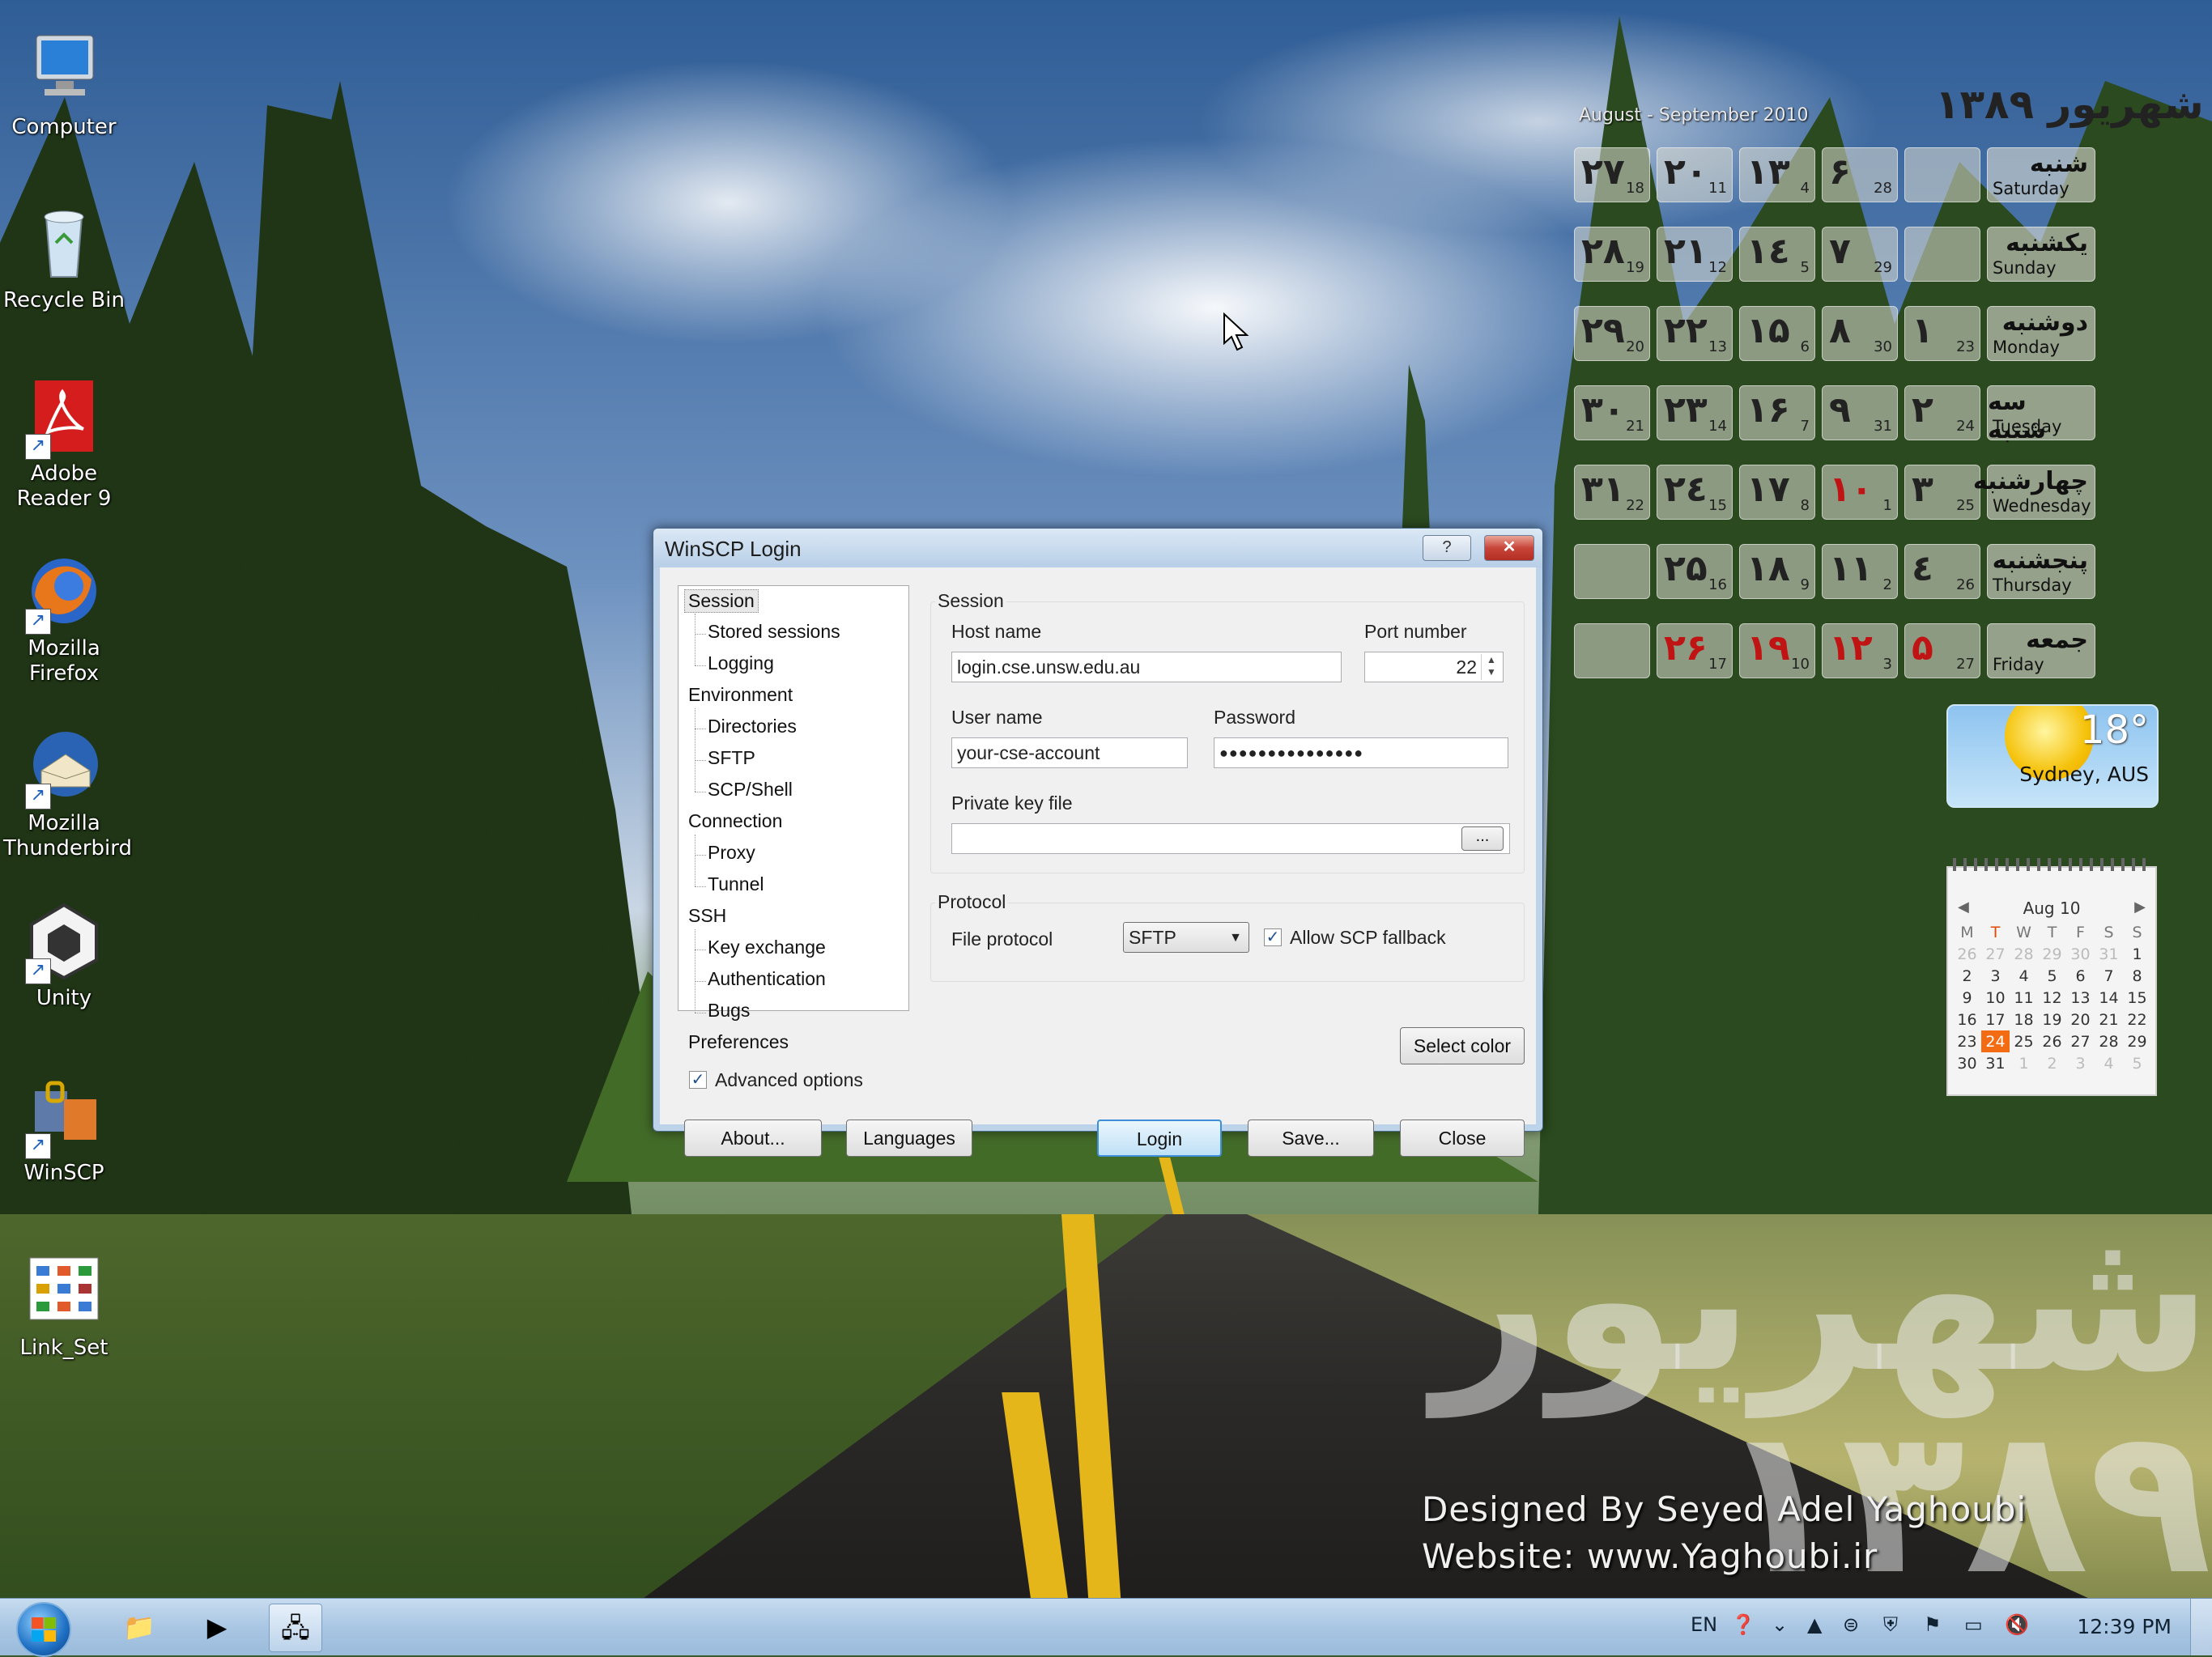 This screenshot has width=2212, height=1657. Describe the element at coordinates (1996, 1019) in the screenshot. I see `mini-calendar-day: 17` at that location.